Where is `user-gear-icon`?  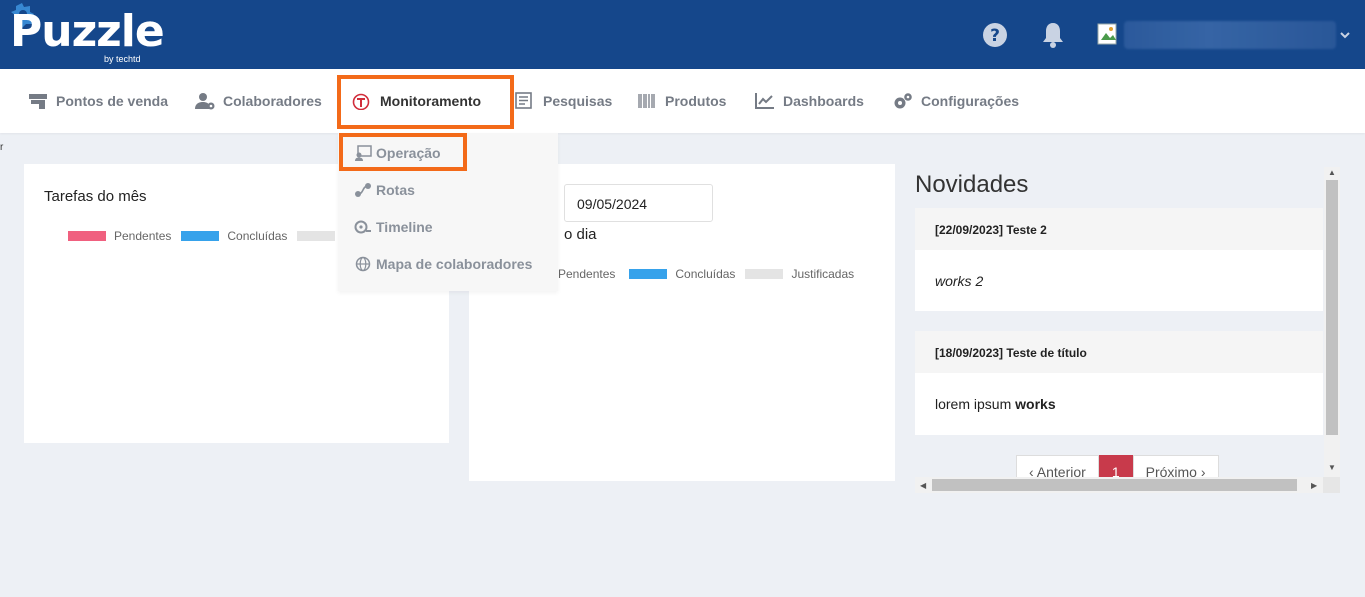 user-gear-icon is located at coordinates (205, 101).